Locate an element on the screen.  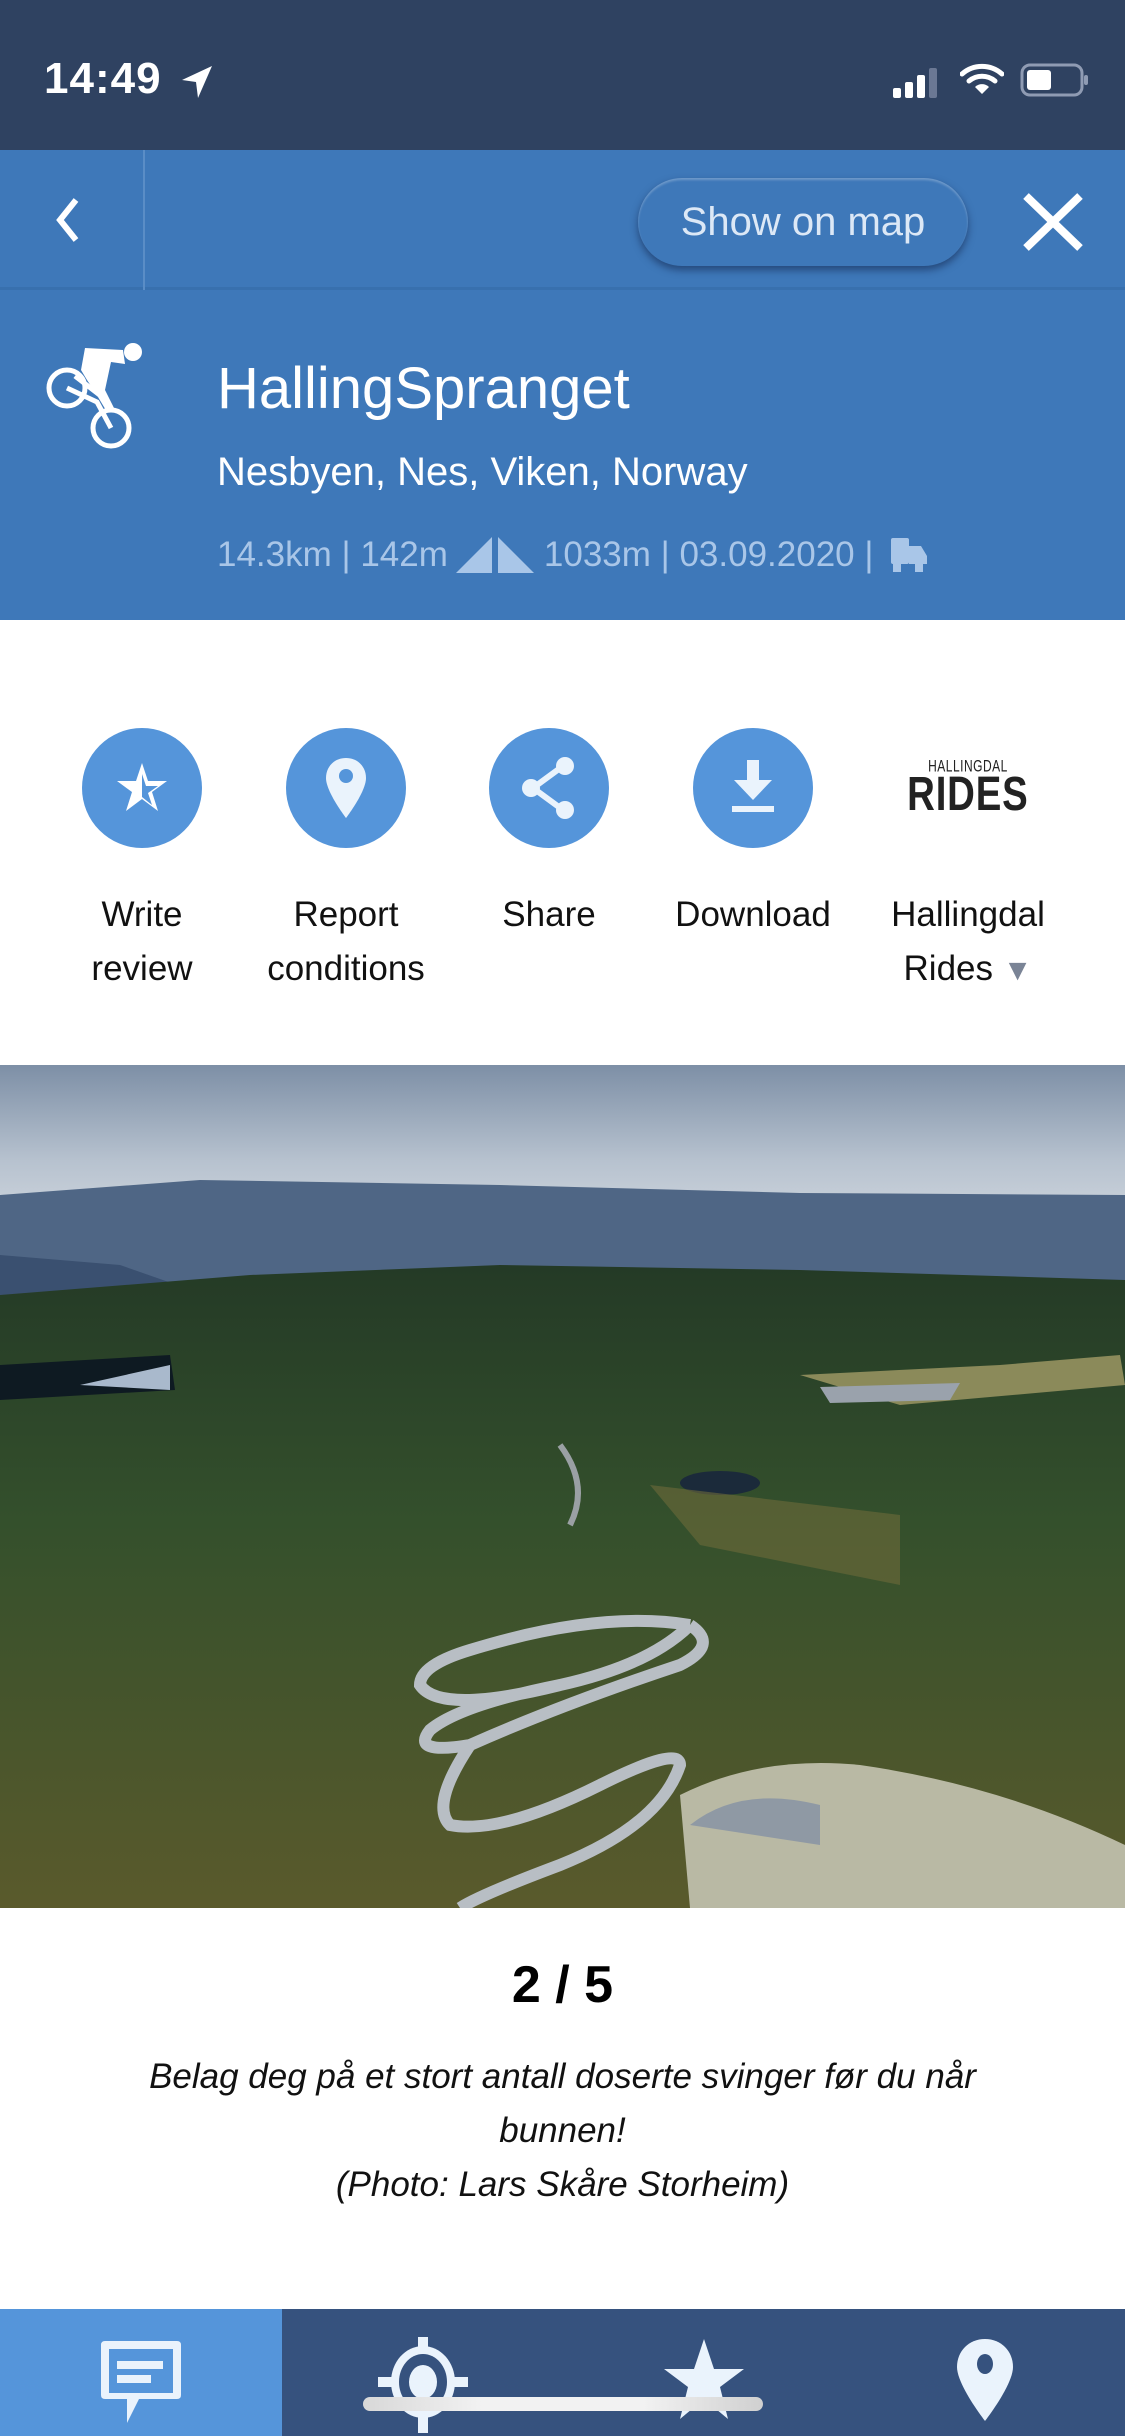
share-button: Share is located at coordinates (549, 835).